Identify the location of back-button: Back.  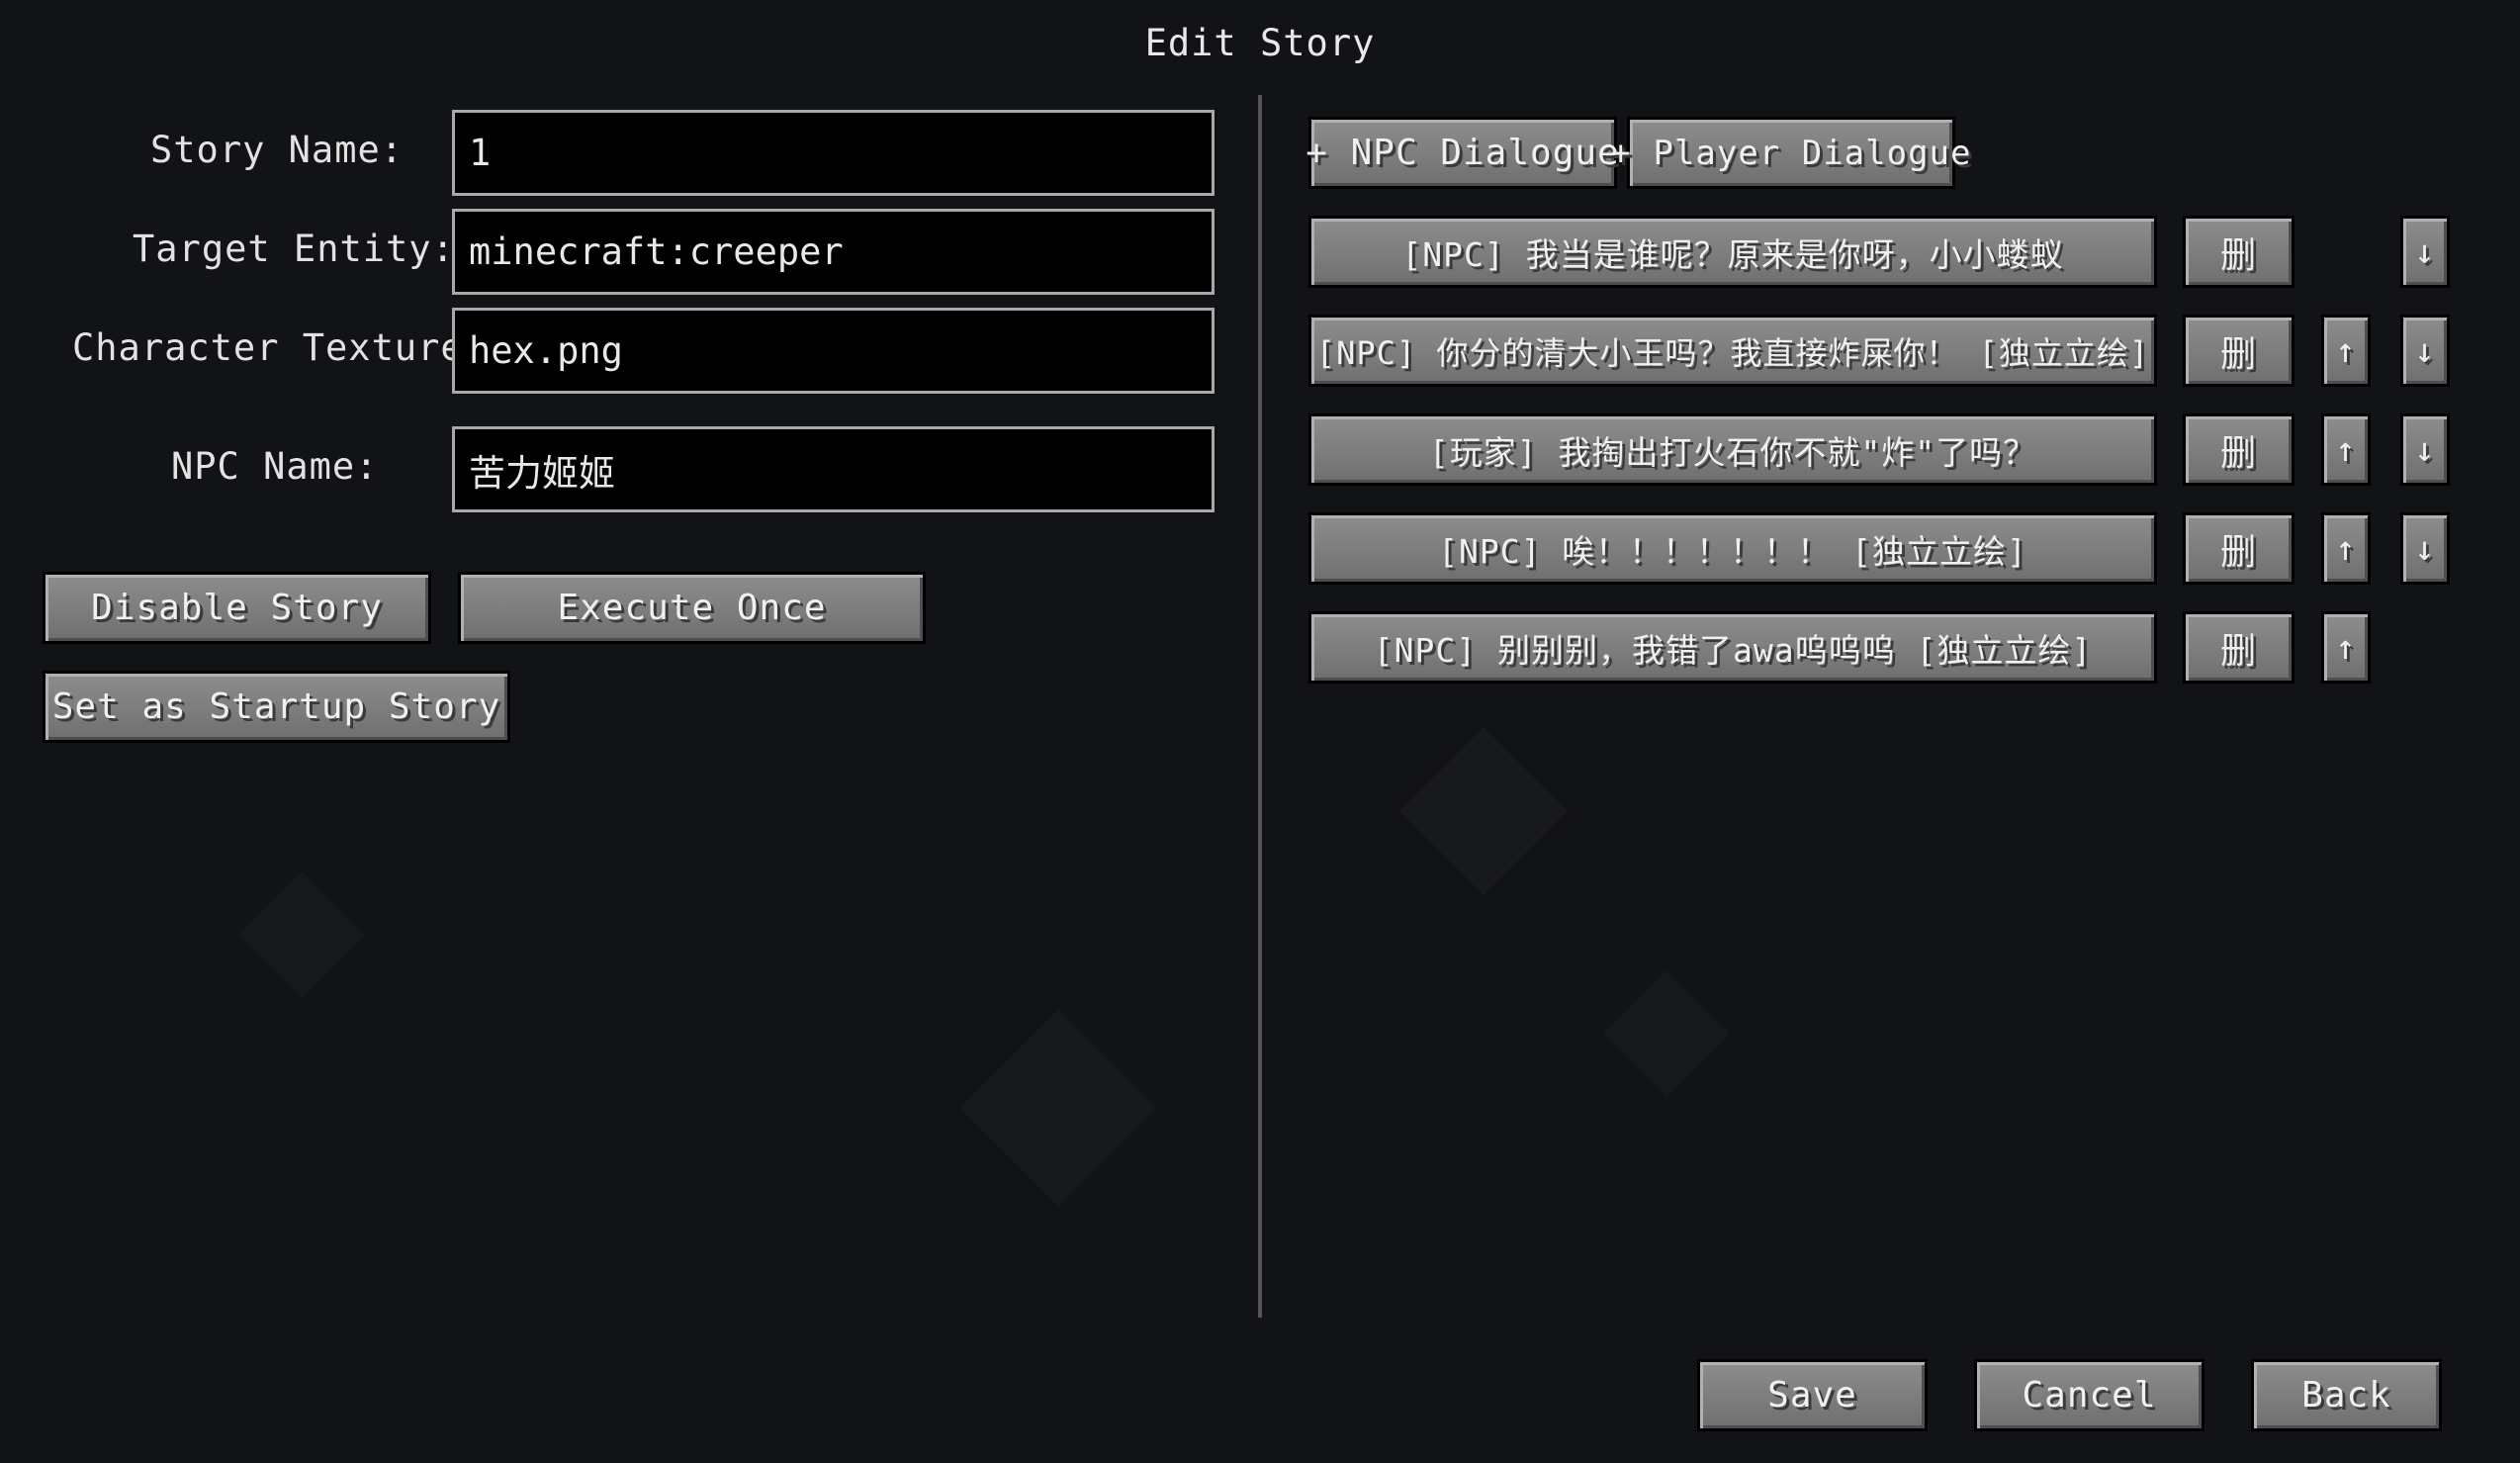
(2346, 1395).